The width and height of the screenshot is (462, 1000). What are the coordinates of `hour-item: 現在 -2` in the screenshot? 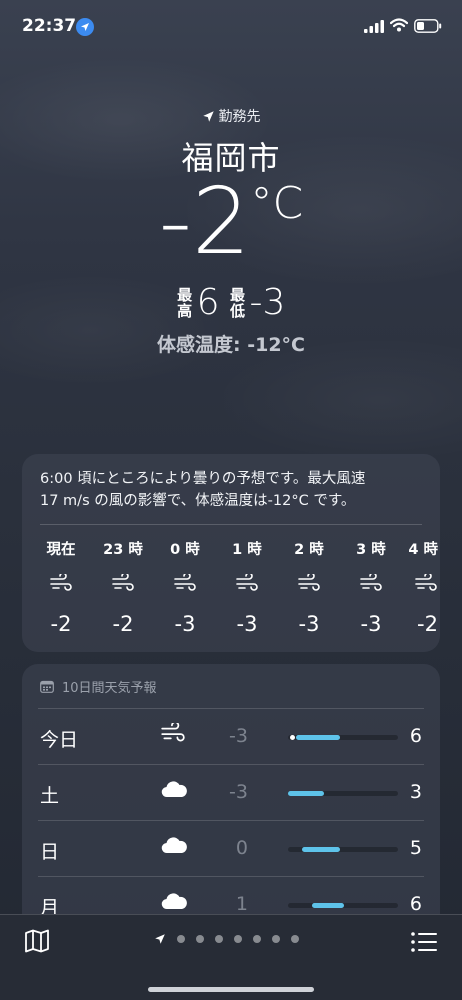 It's located at (61, 587).